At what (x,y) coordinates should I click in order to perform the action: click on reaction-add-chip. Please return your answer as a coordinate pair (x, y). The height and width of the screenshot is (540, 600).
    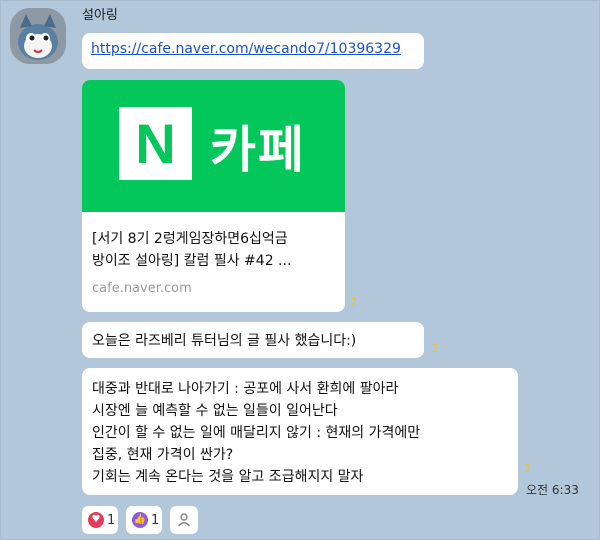
    Looking at the image, I should click on (184, 520).